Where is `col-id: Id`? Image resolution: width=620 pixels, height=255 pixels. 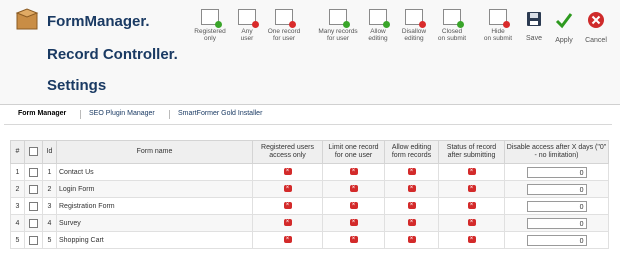
col-id: Id is located at coordinates (49, 152).